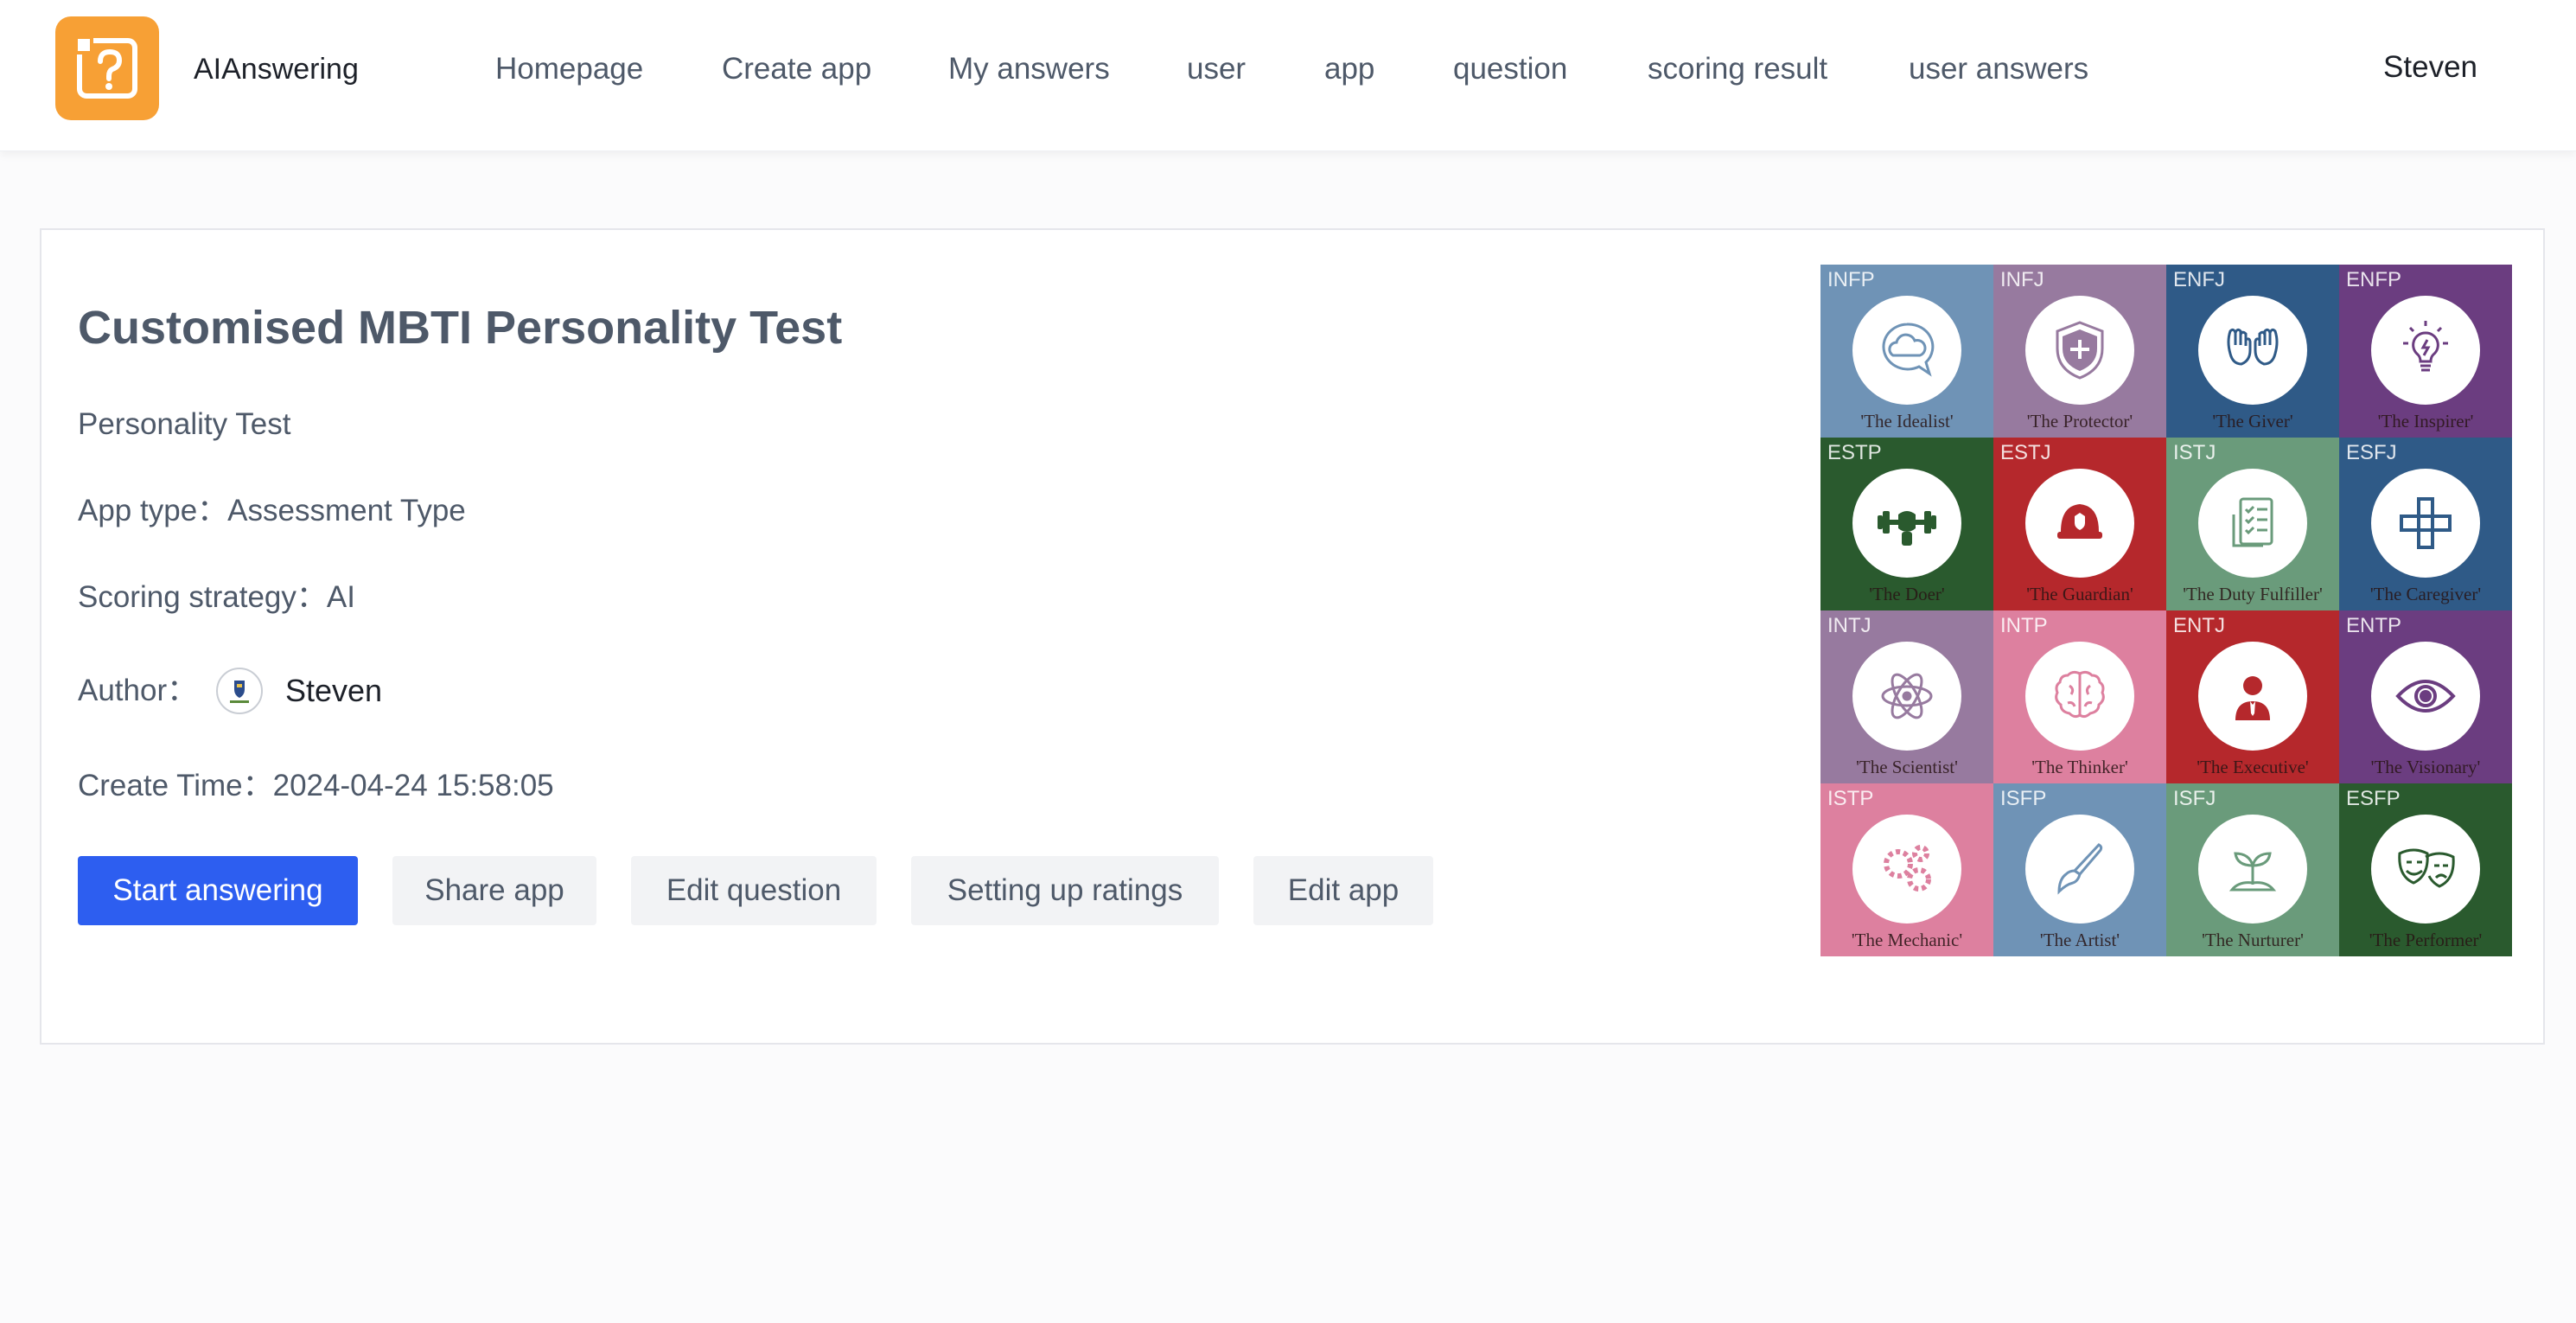 The image size is (2576, 1323). What do you see at coordinates (413, 785) in the screenshot?
I see `create-time-value: 2024-04-24 15:58:05` at bounding box center [413, 785].